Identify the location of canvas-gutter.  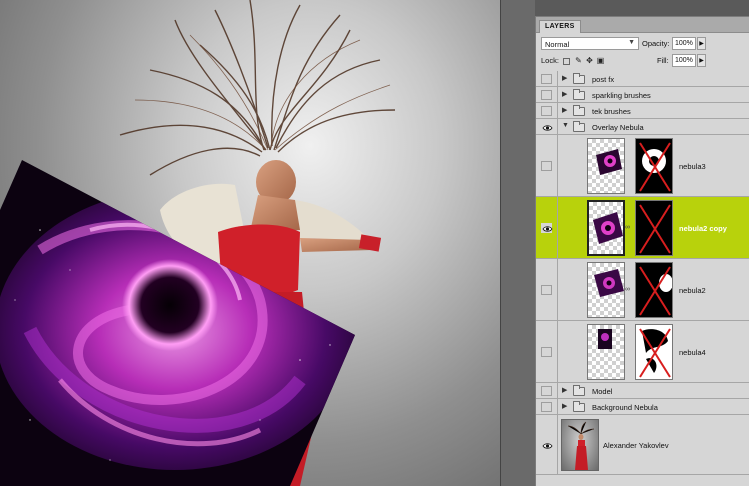
(517, 243).